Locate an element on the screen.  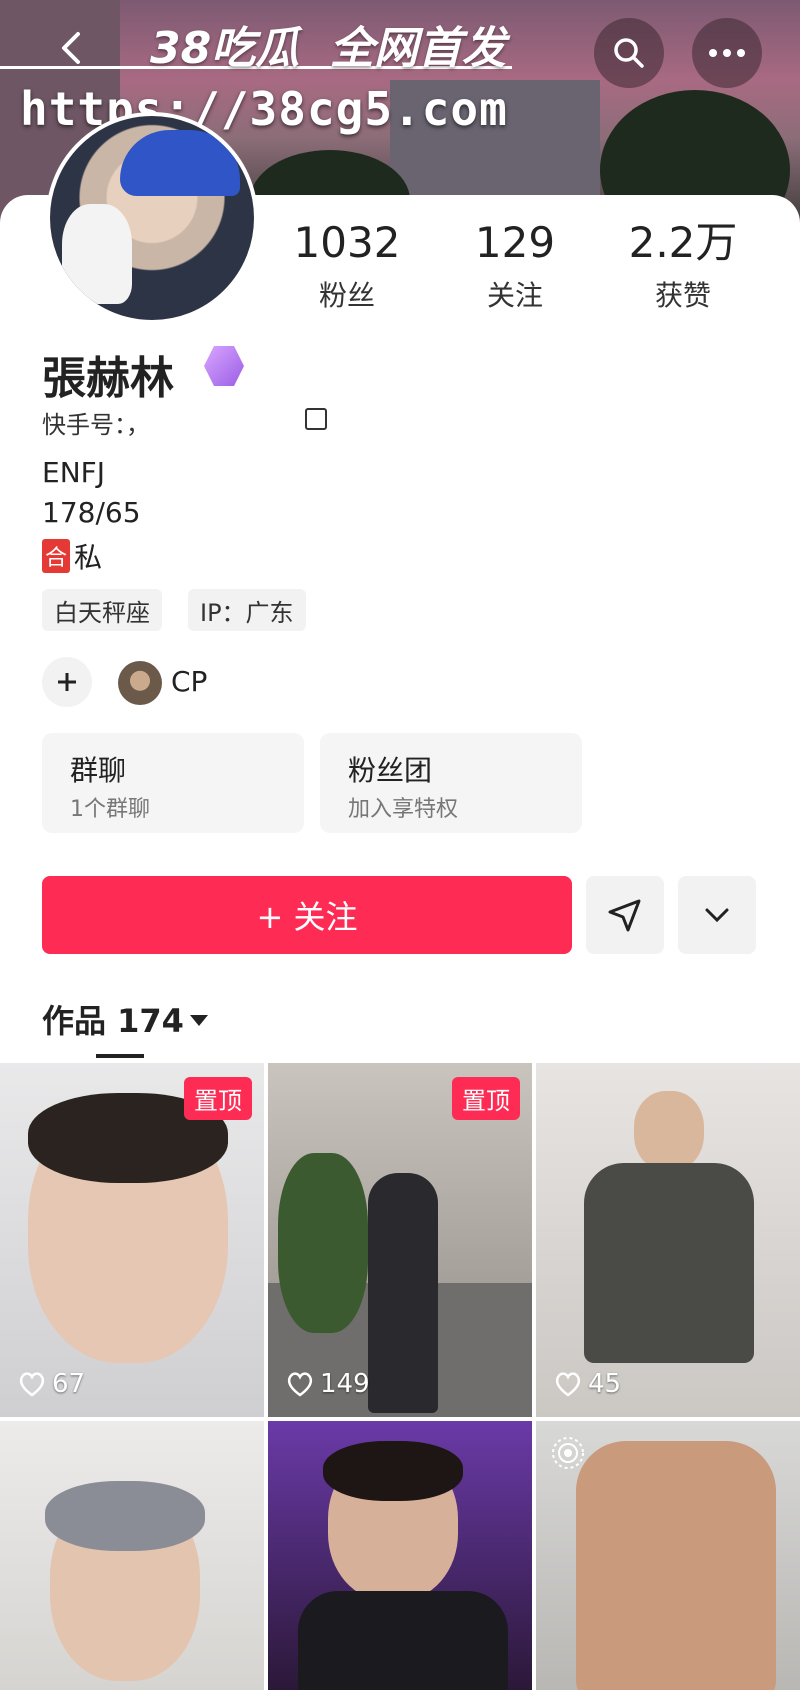
send-icon is located at coordinates (624, 915).